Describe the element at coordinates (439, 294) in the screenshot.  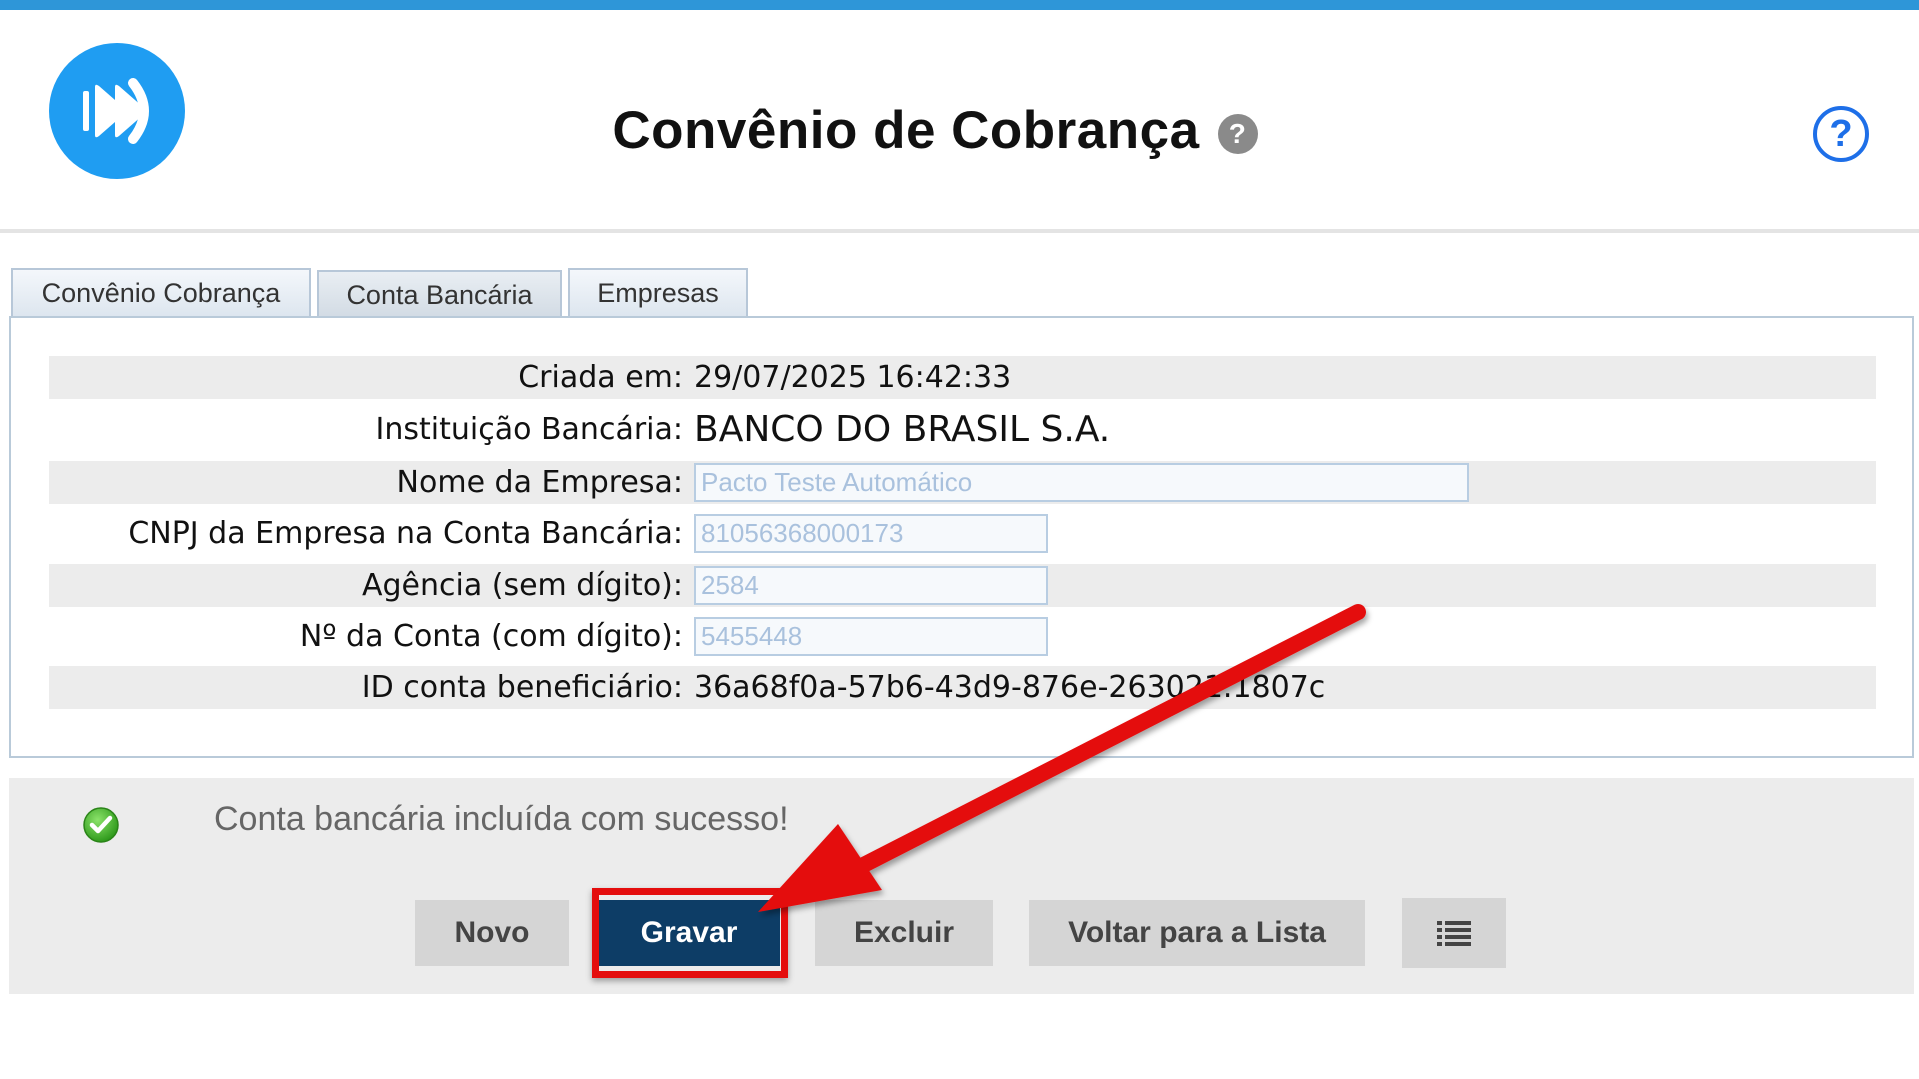
I see `tab-conta-bancaria: Conta Bancária` at that location.